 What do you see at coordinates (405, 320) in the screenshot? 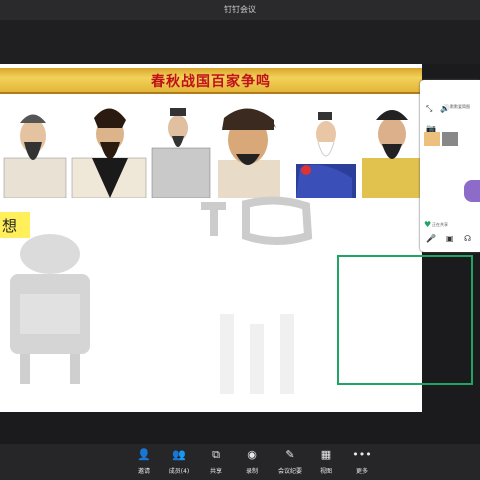
I see `active-speaker-frame` at bounding box center [405, 320].